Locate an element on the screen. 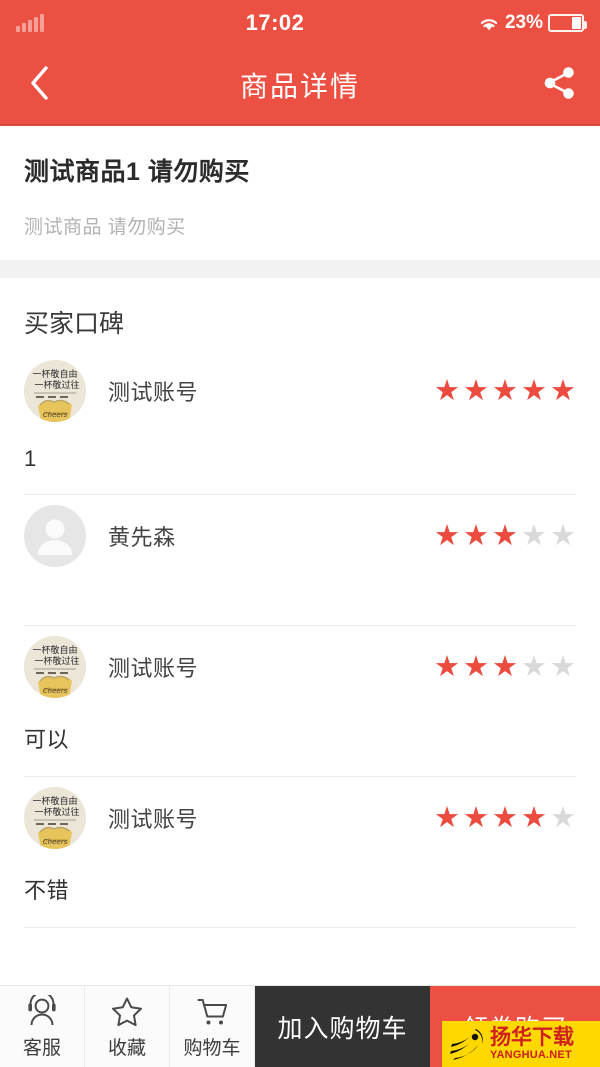 This screenshot has height=1067, width=600. tiger-flame-logo-icon is located at coordinates (467, 1044).